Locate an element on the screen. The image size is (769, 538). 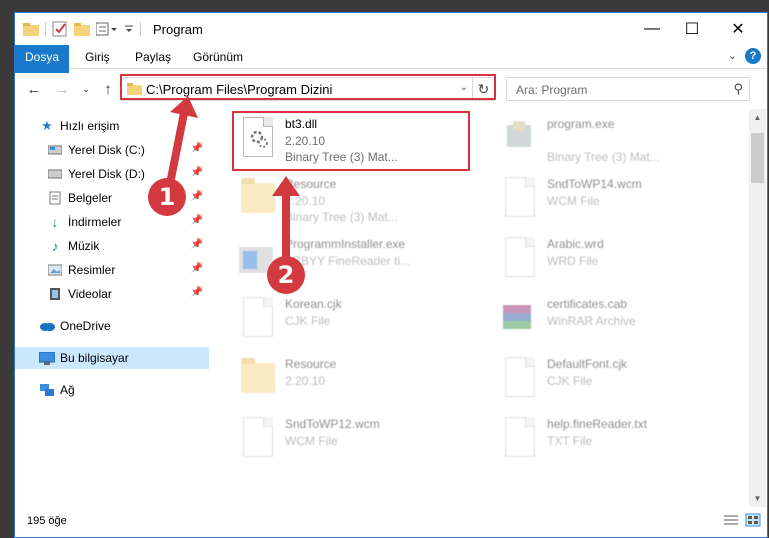
annotation-arrows is located at coordinates (232, 185).